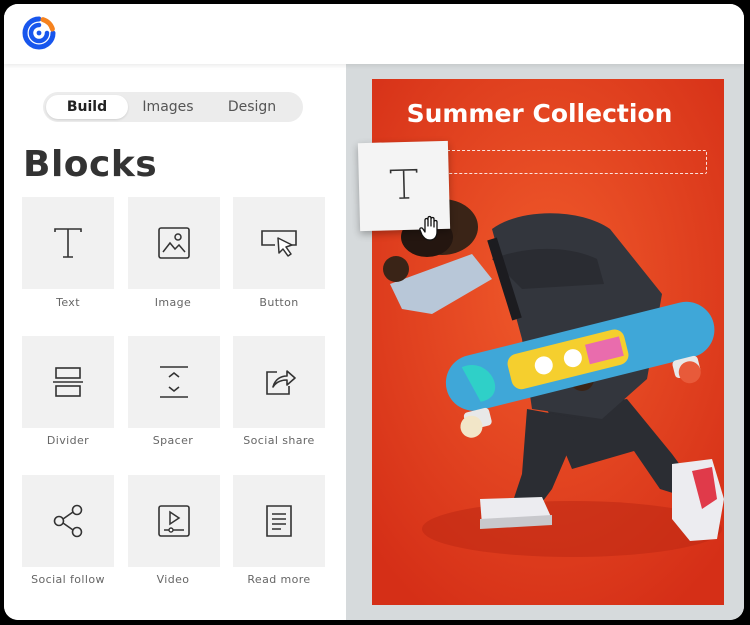 The height and width of the screenshot is (625, 750). I want to click on grab-hand-icon, so click(428, 228).